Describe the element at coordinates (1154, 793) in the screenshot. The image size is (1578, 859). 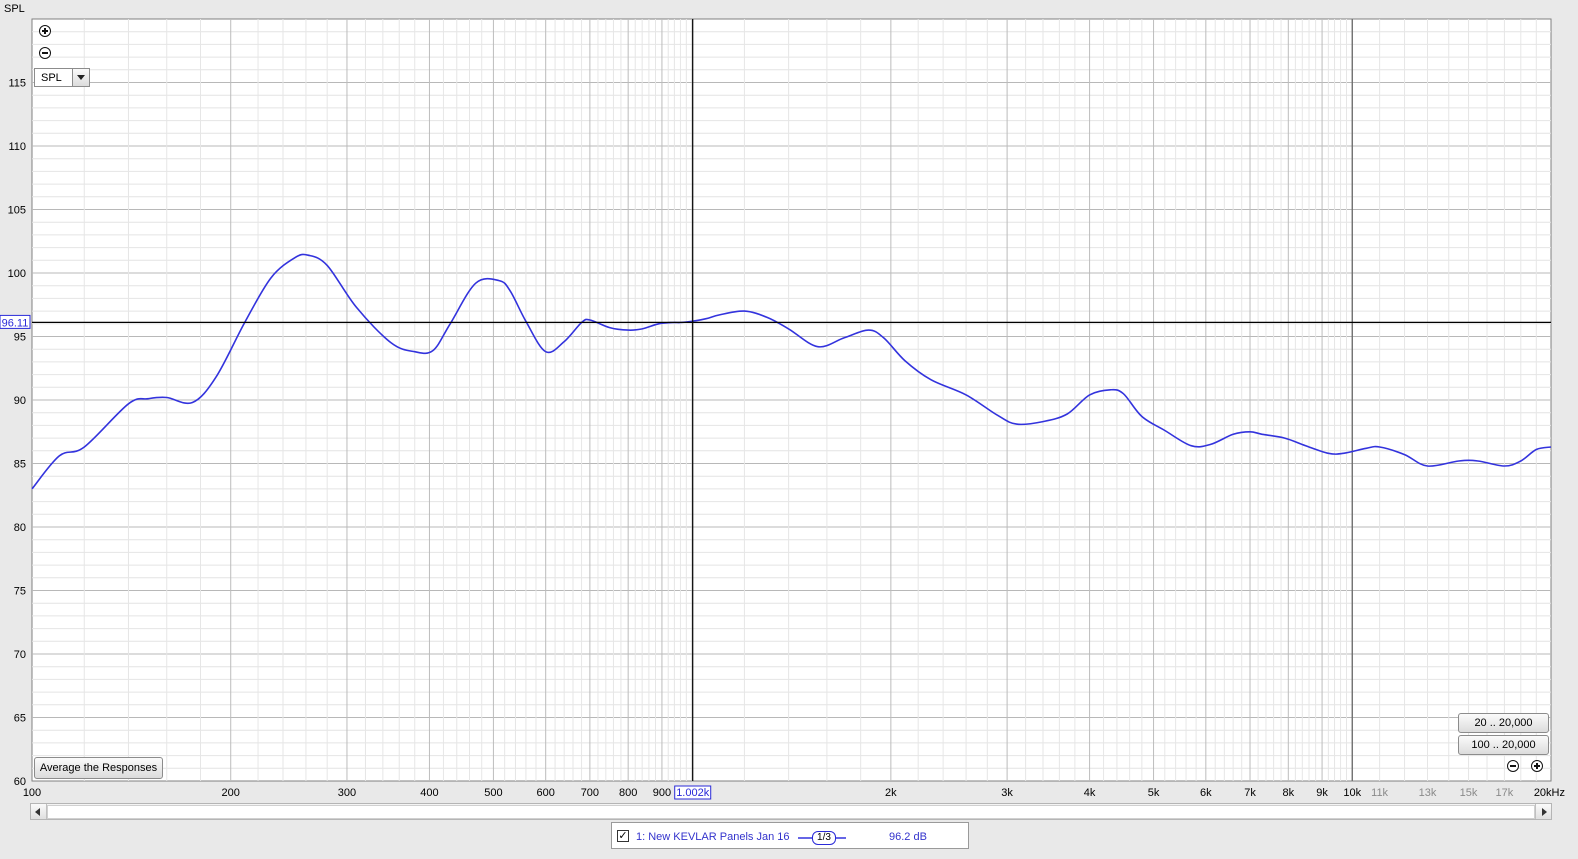
I see `x-tick-label: 5k` at that location.